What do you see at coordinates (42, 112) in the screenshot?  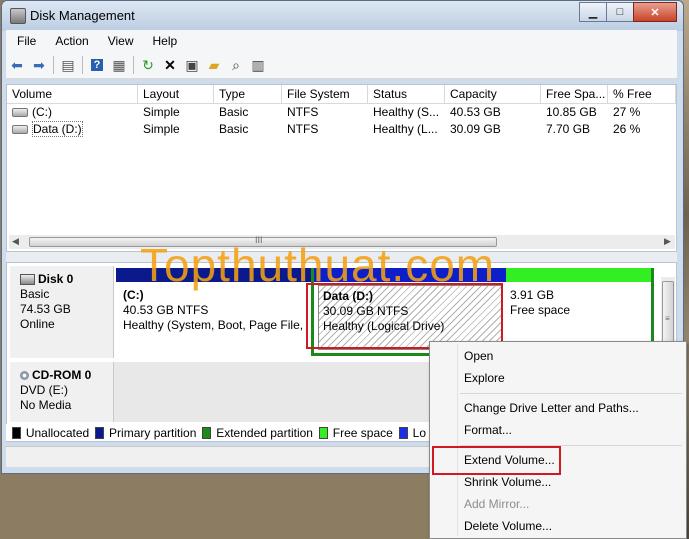 I see `volume-name: (C:)` at bounding box center [42, 112].